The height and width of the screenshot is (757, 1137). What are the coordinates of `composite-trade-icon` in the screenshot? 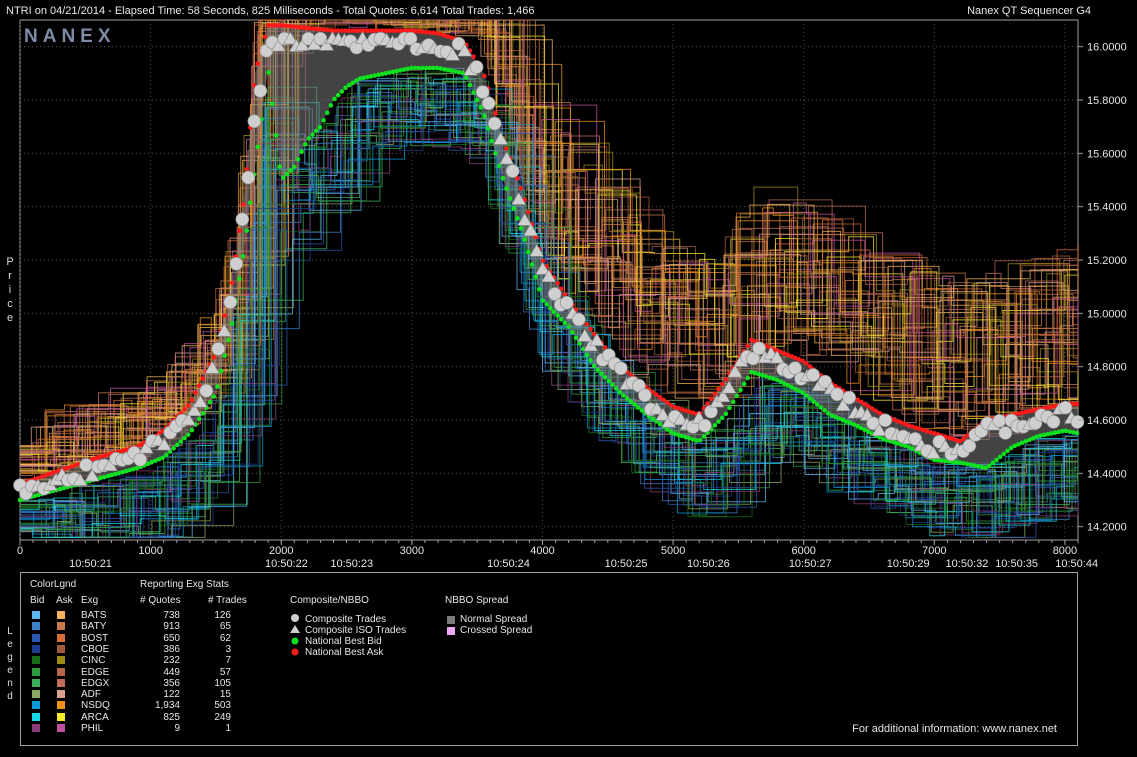 It's located at (295, 618).